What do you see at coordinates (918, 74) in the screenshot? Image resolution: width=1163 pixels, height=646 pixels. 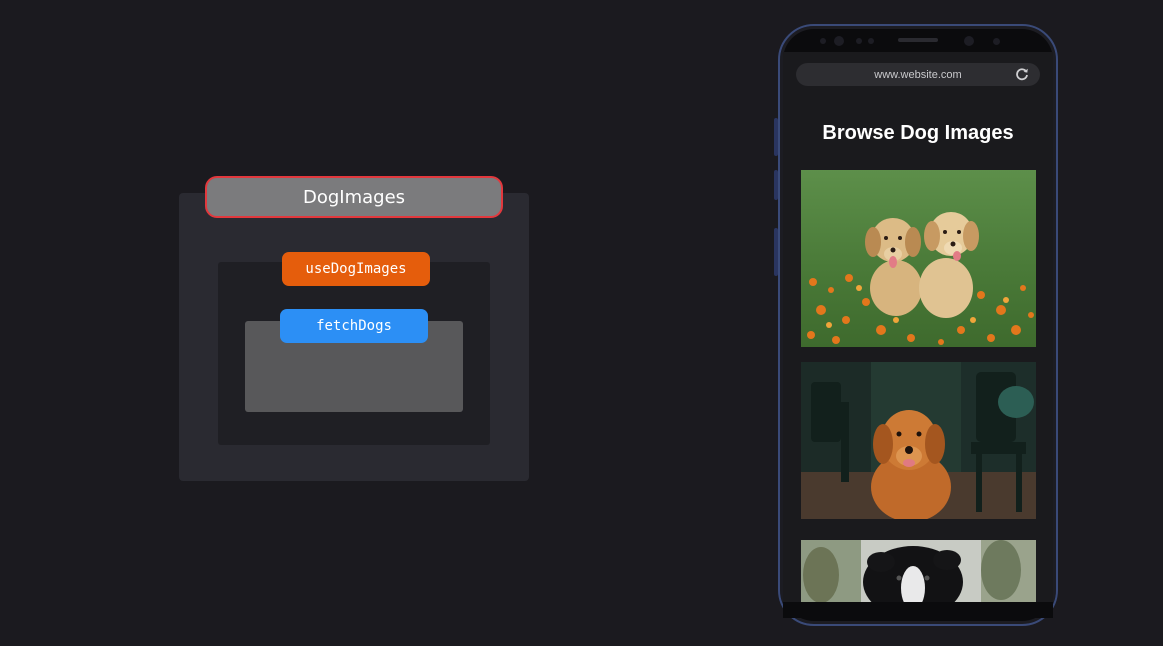 I see `browser-address-bar: www.website.com` at bounding box center [918, 74].